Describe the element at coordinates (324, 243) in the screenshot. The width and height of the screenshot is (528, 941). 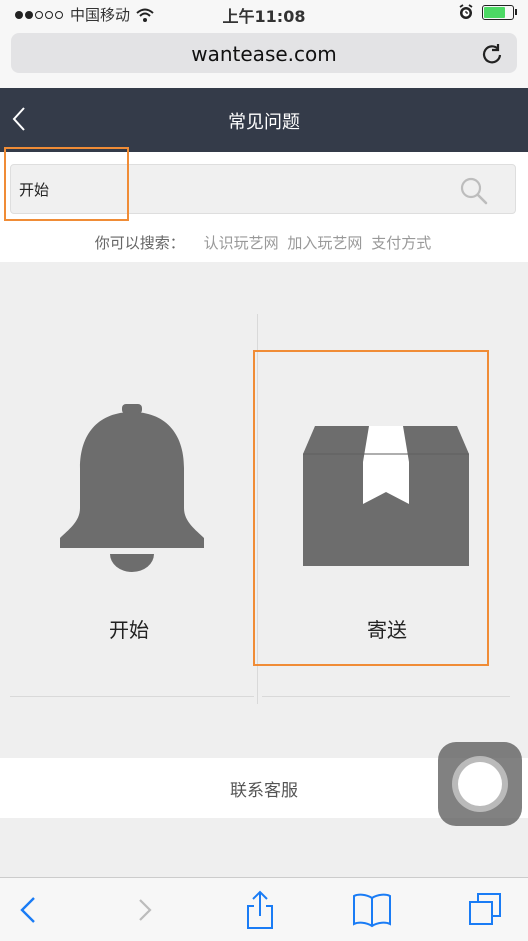
I see `hint-link-join: 加入玩艺网` at that location.